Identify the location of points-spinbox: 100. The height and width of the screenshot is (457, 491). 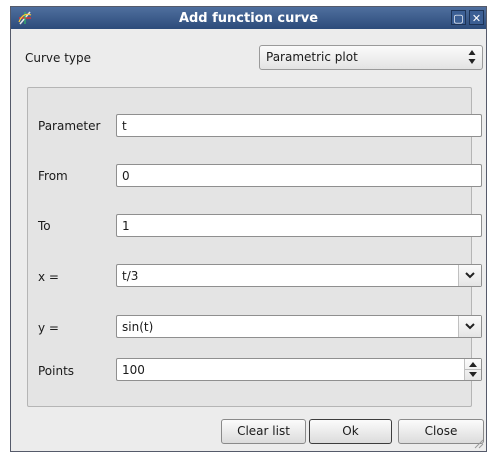
(299, 369).